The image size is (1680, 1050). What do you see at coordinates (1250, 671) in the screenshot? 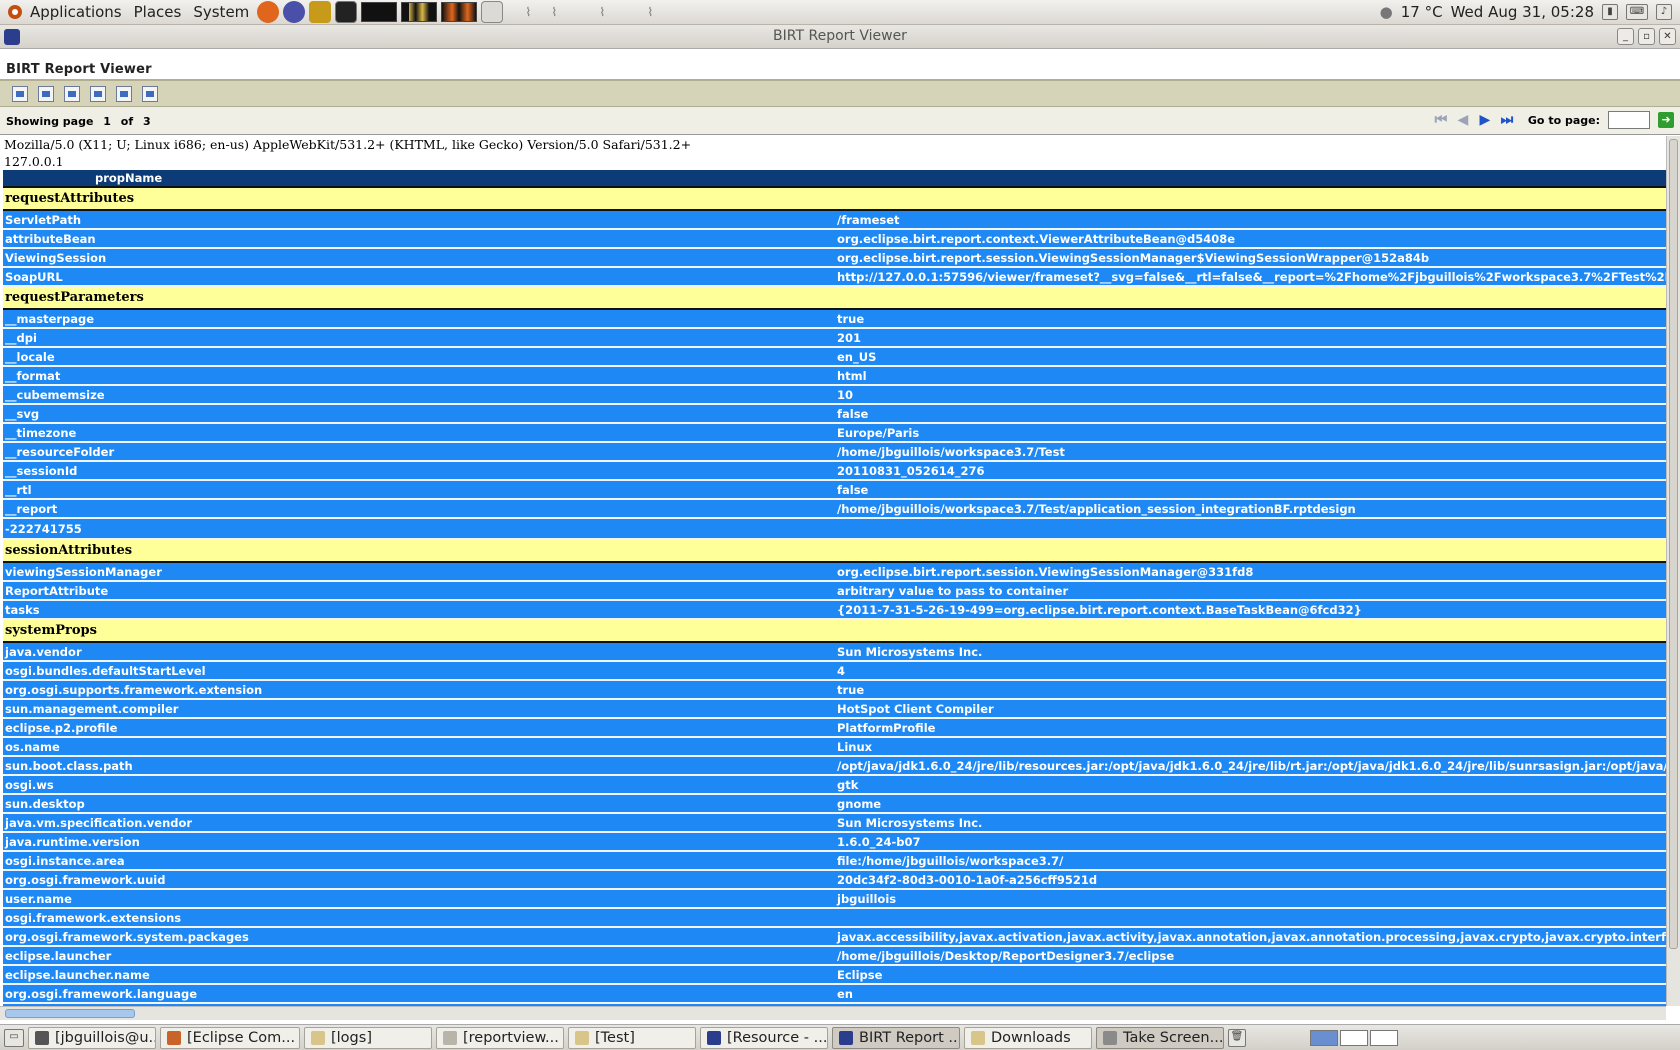
I see `prop-value: 4` at bounding box center [1250, 671].